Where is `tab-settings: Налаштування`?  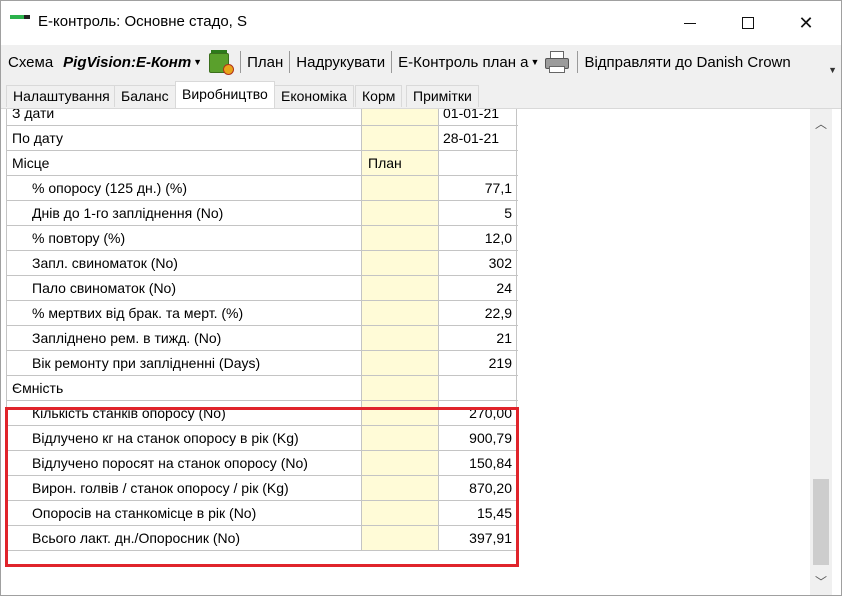
tab-settings: Налаштування is located at coordinates (61, 96).